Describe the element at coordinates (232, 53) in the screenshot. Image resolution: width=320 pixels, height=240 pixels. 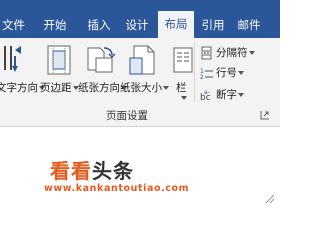
I see `breaks-label: 分隔符` at that location.